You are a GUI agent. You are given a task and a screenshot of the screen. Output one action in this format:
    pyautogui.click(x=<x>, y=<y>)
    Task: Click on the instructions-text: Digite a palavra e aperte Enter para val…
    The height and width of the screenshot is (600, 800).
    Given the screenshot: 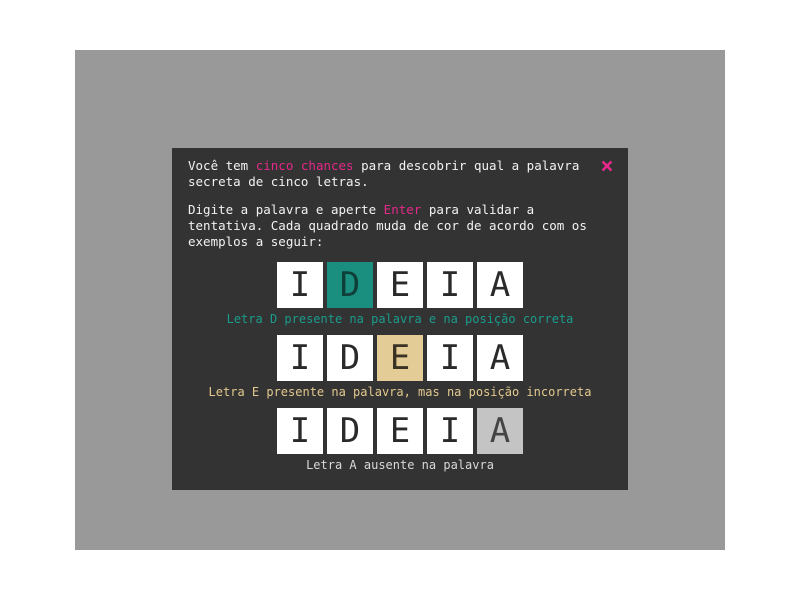 What is the action you would take?
    pyautogui.click(x=387, y=225)
    